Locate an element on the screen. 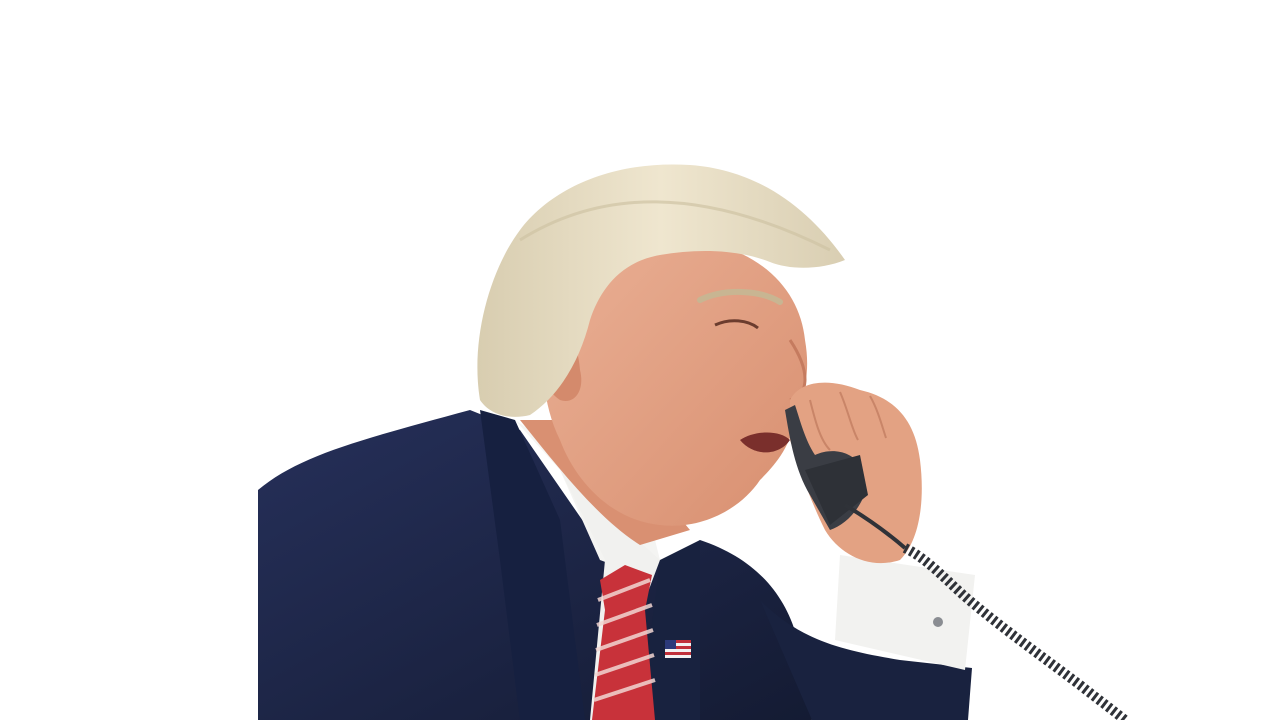 The height and width of the screenshot is (720, 1280). flag-pin is located at coordinates (678, 649).